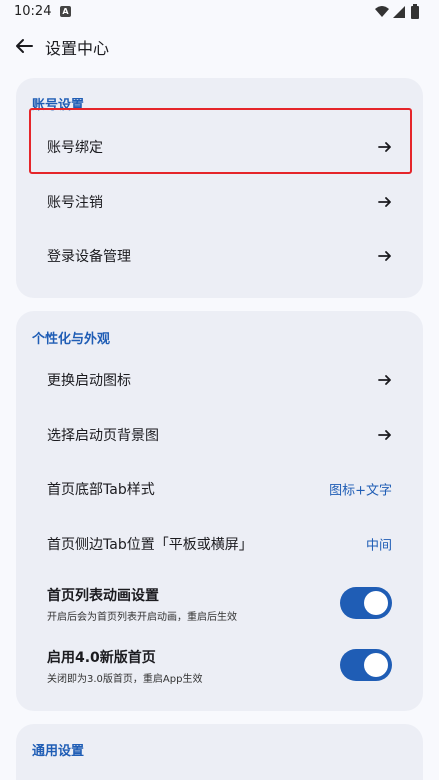 This screenshot has width=439, height=780. What do you see at coordinates (219, 256) in the screenshot?
I see `login-device-management-row: 登录设备管理` at bounding box center [219, 256].